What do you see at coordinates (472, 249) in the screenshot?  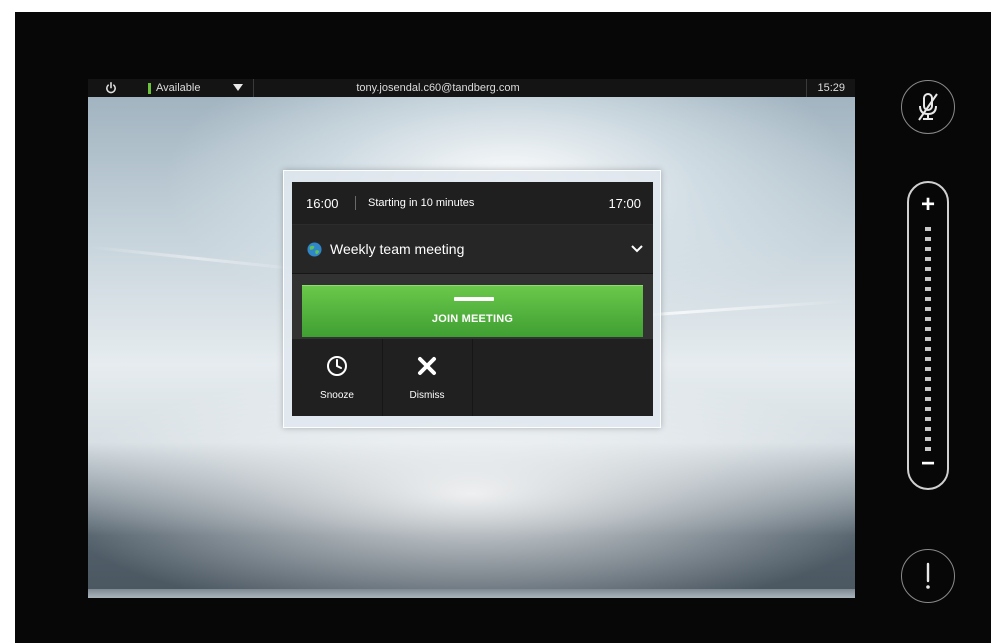 I see `meeting-title-row: Weekly team meeting` at bounding box center [472, 249].